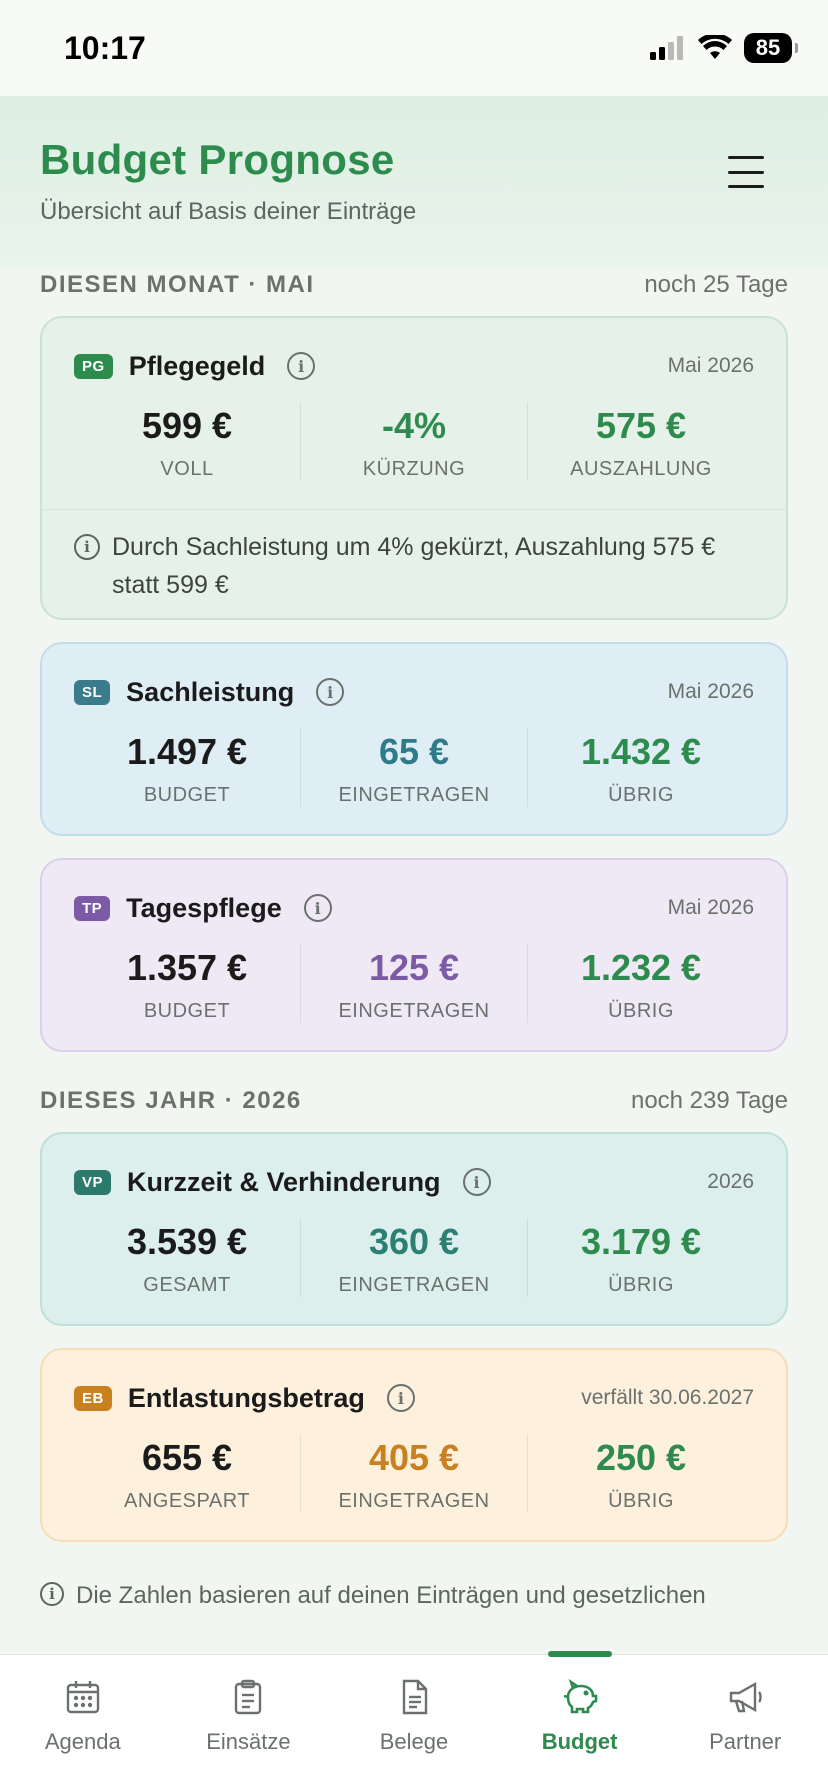 The image size is (828, 1792). I want to click on stat-value: 1.432 €, so click(641, 751).